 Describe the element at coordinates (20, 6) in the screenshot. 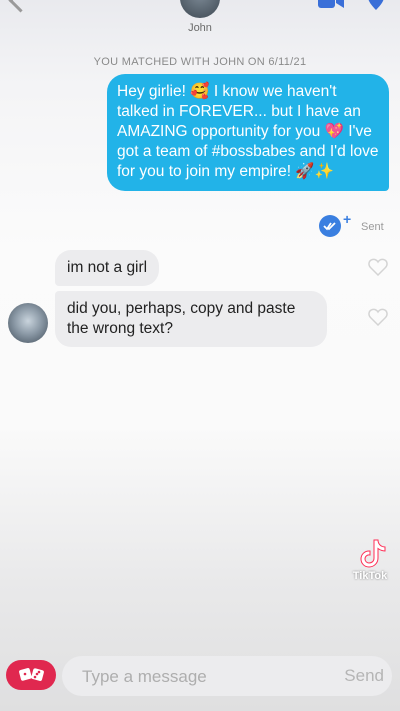

I see `chevron-left-icon` at that location.